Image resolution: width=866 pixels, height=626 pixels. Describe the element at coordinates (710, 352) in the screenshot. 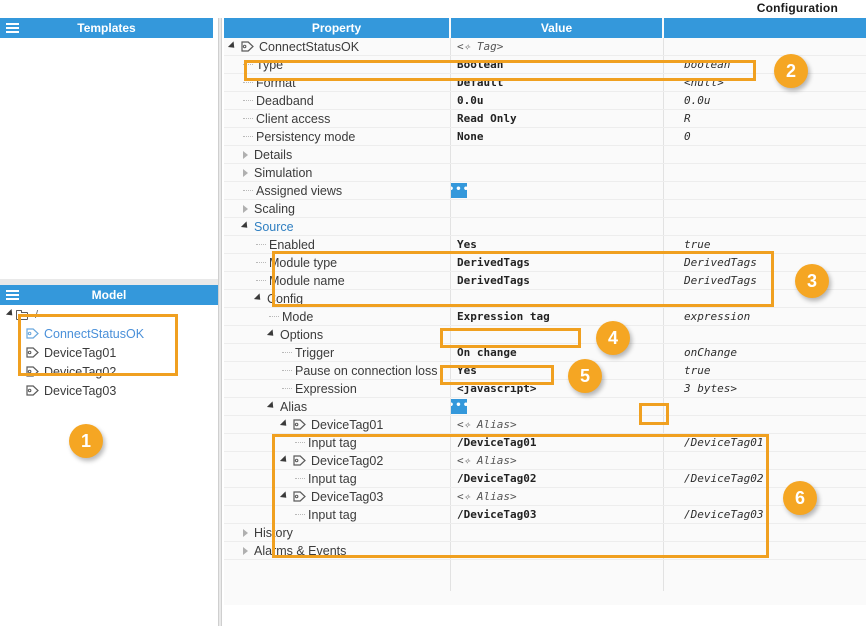

I see `property-extra-value: onChange` at that location.